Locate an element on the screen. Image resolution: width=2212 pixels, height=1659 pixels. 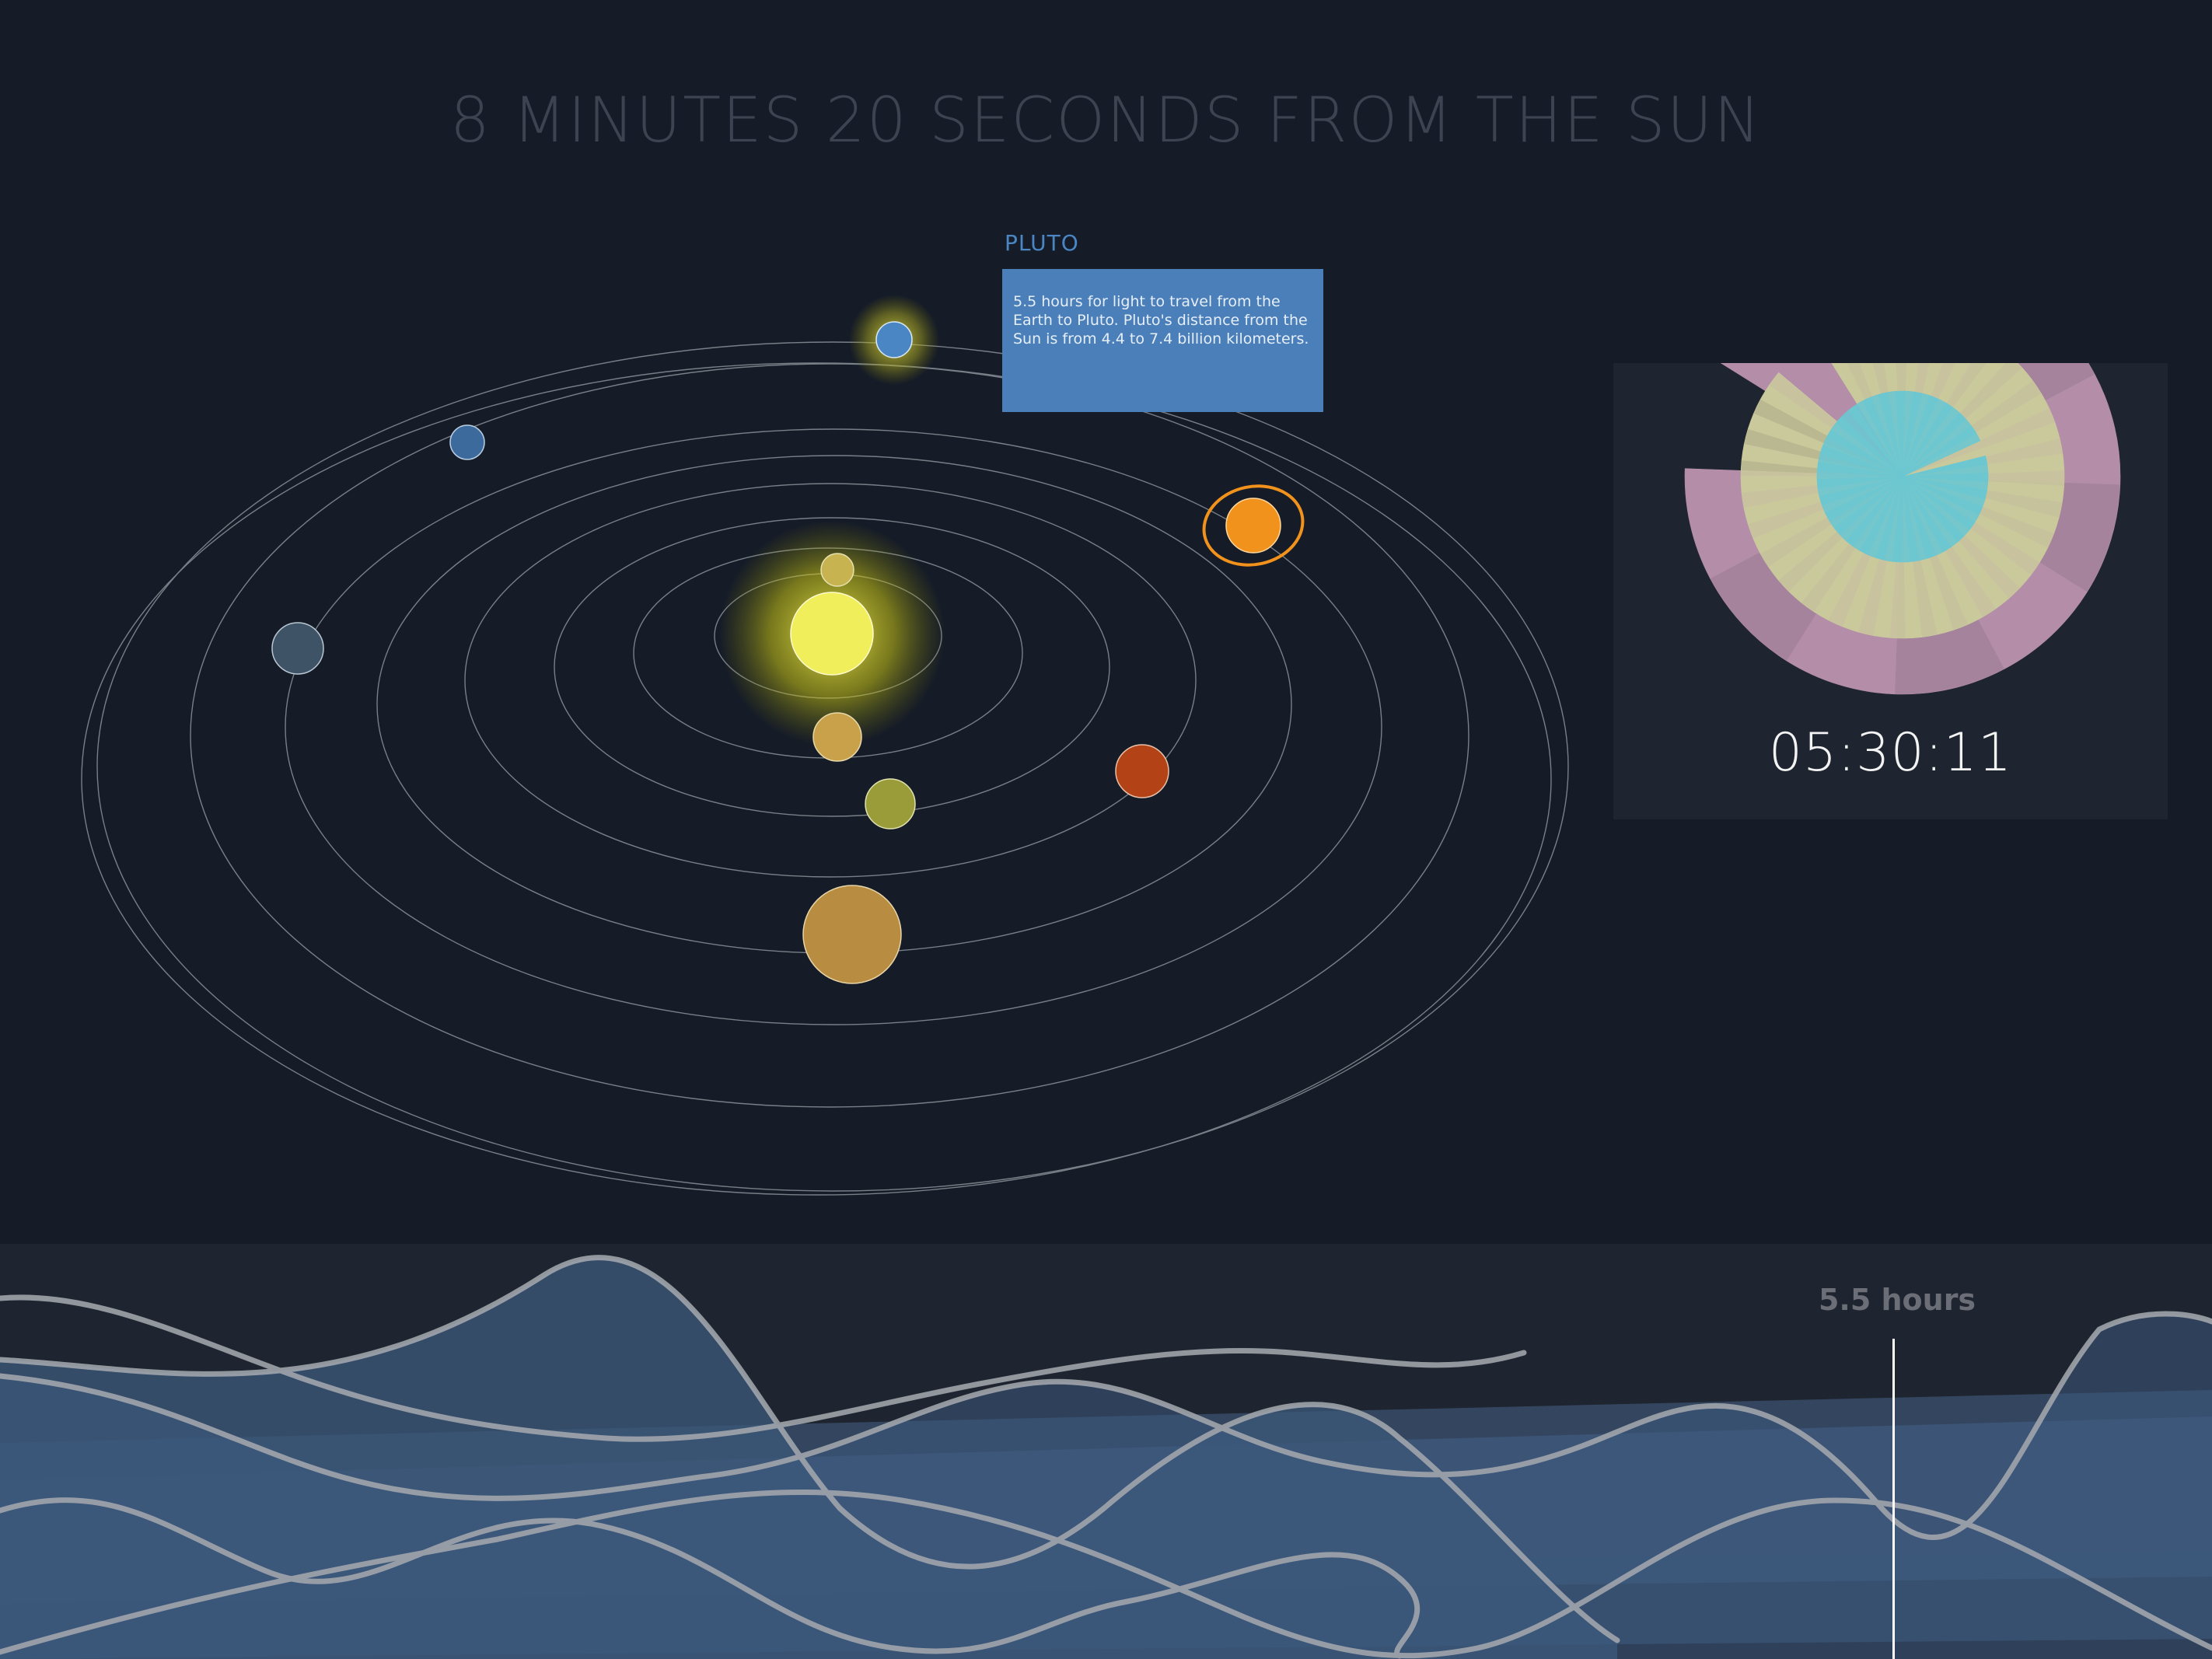
clock-time: 05:30:11 is located at coordinates (1890, 753).